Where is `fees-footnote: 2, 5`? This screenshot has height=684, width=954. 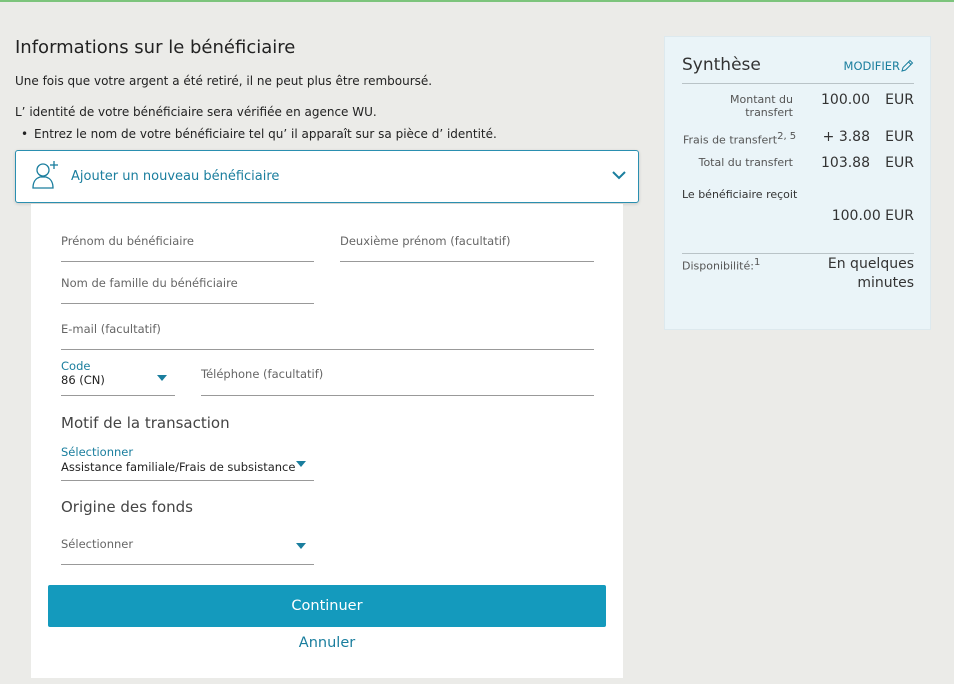
fees-footnote: 2, 5 is located at coordinates (787, 136).